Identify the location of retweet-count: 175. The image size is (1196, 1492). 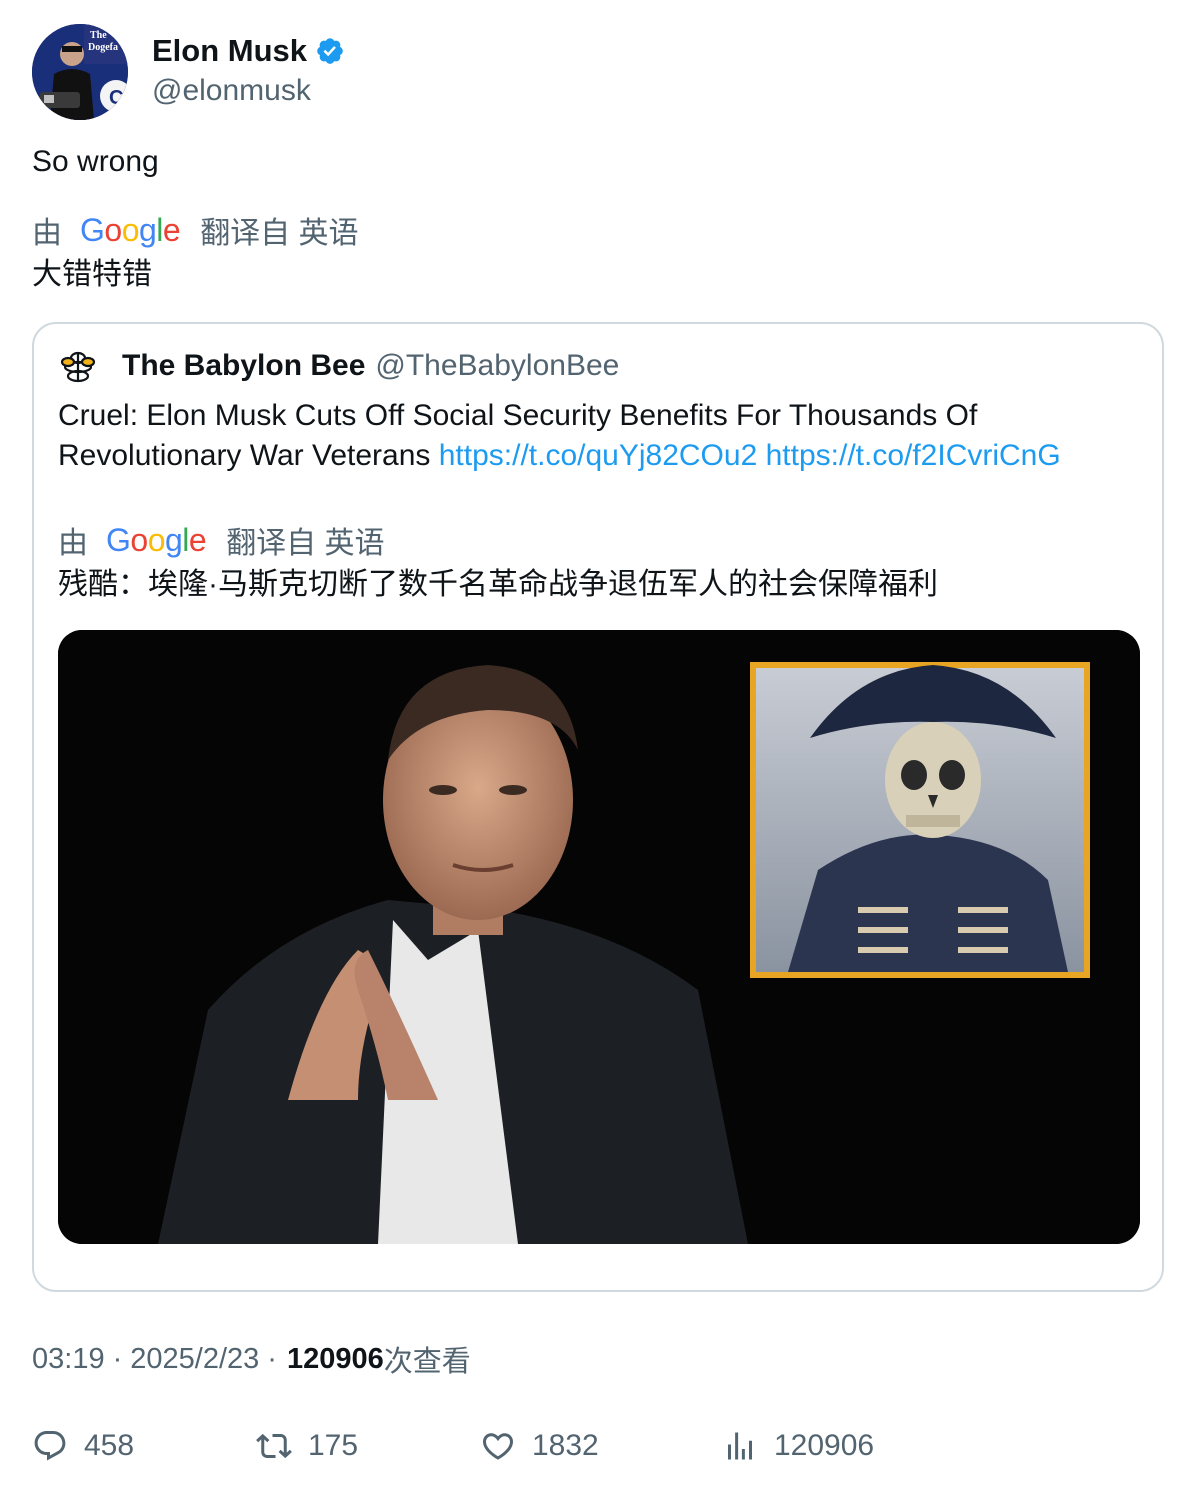
(333, 1445).